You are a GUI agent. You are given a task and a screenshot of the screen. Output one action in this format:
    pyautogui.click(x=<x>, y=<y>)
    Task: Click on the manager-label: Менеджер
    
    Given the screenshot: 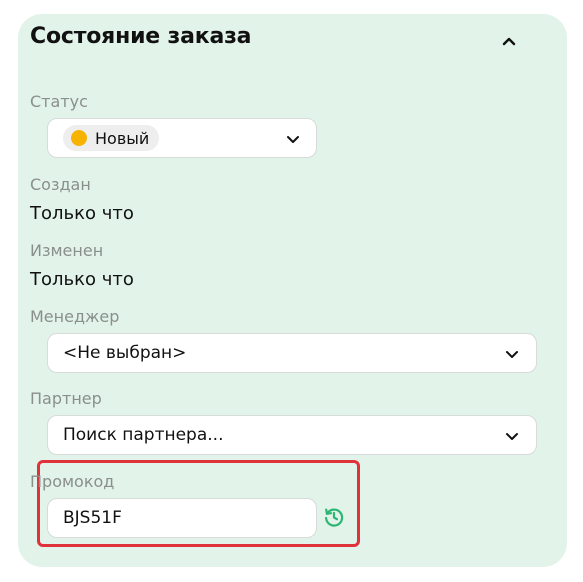 What is the action you would take?
    pyautogui.click(x=75, y=316)
    